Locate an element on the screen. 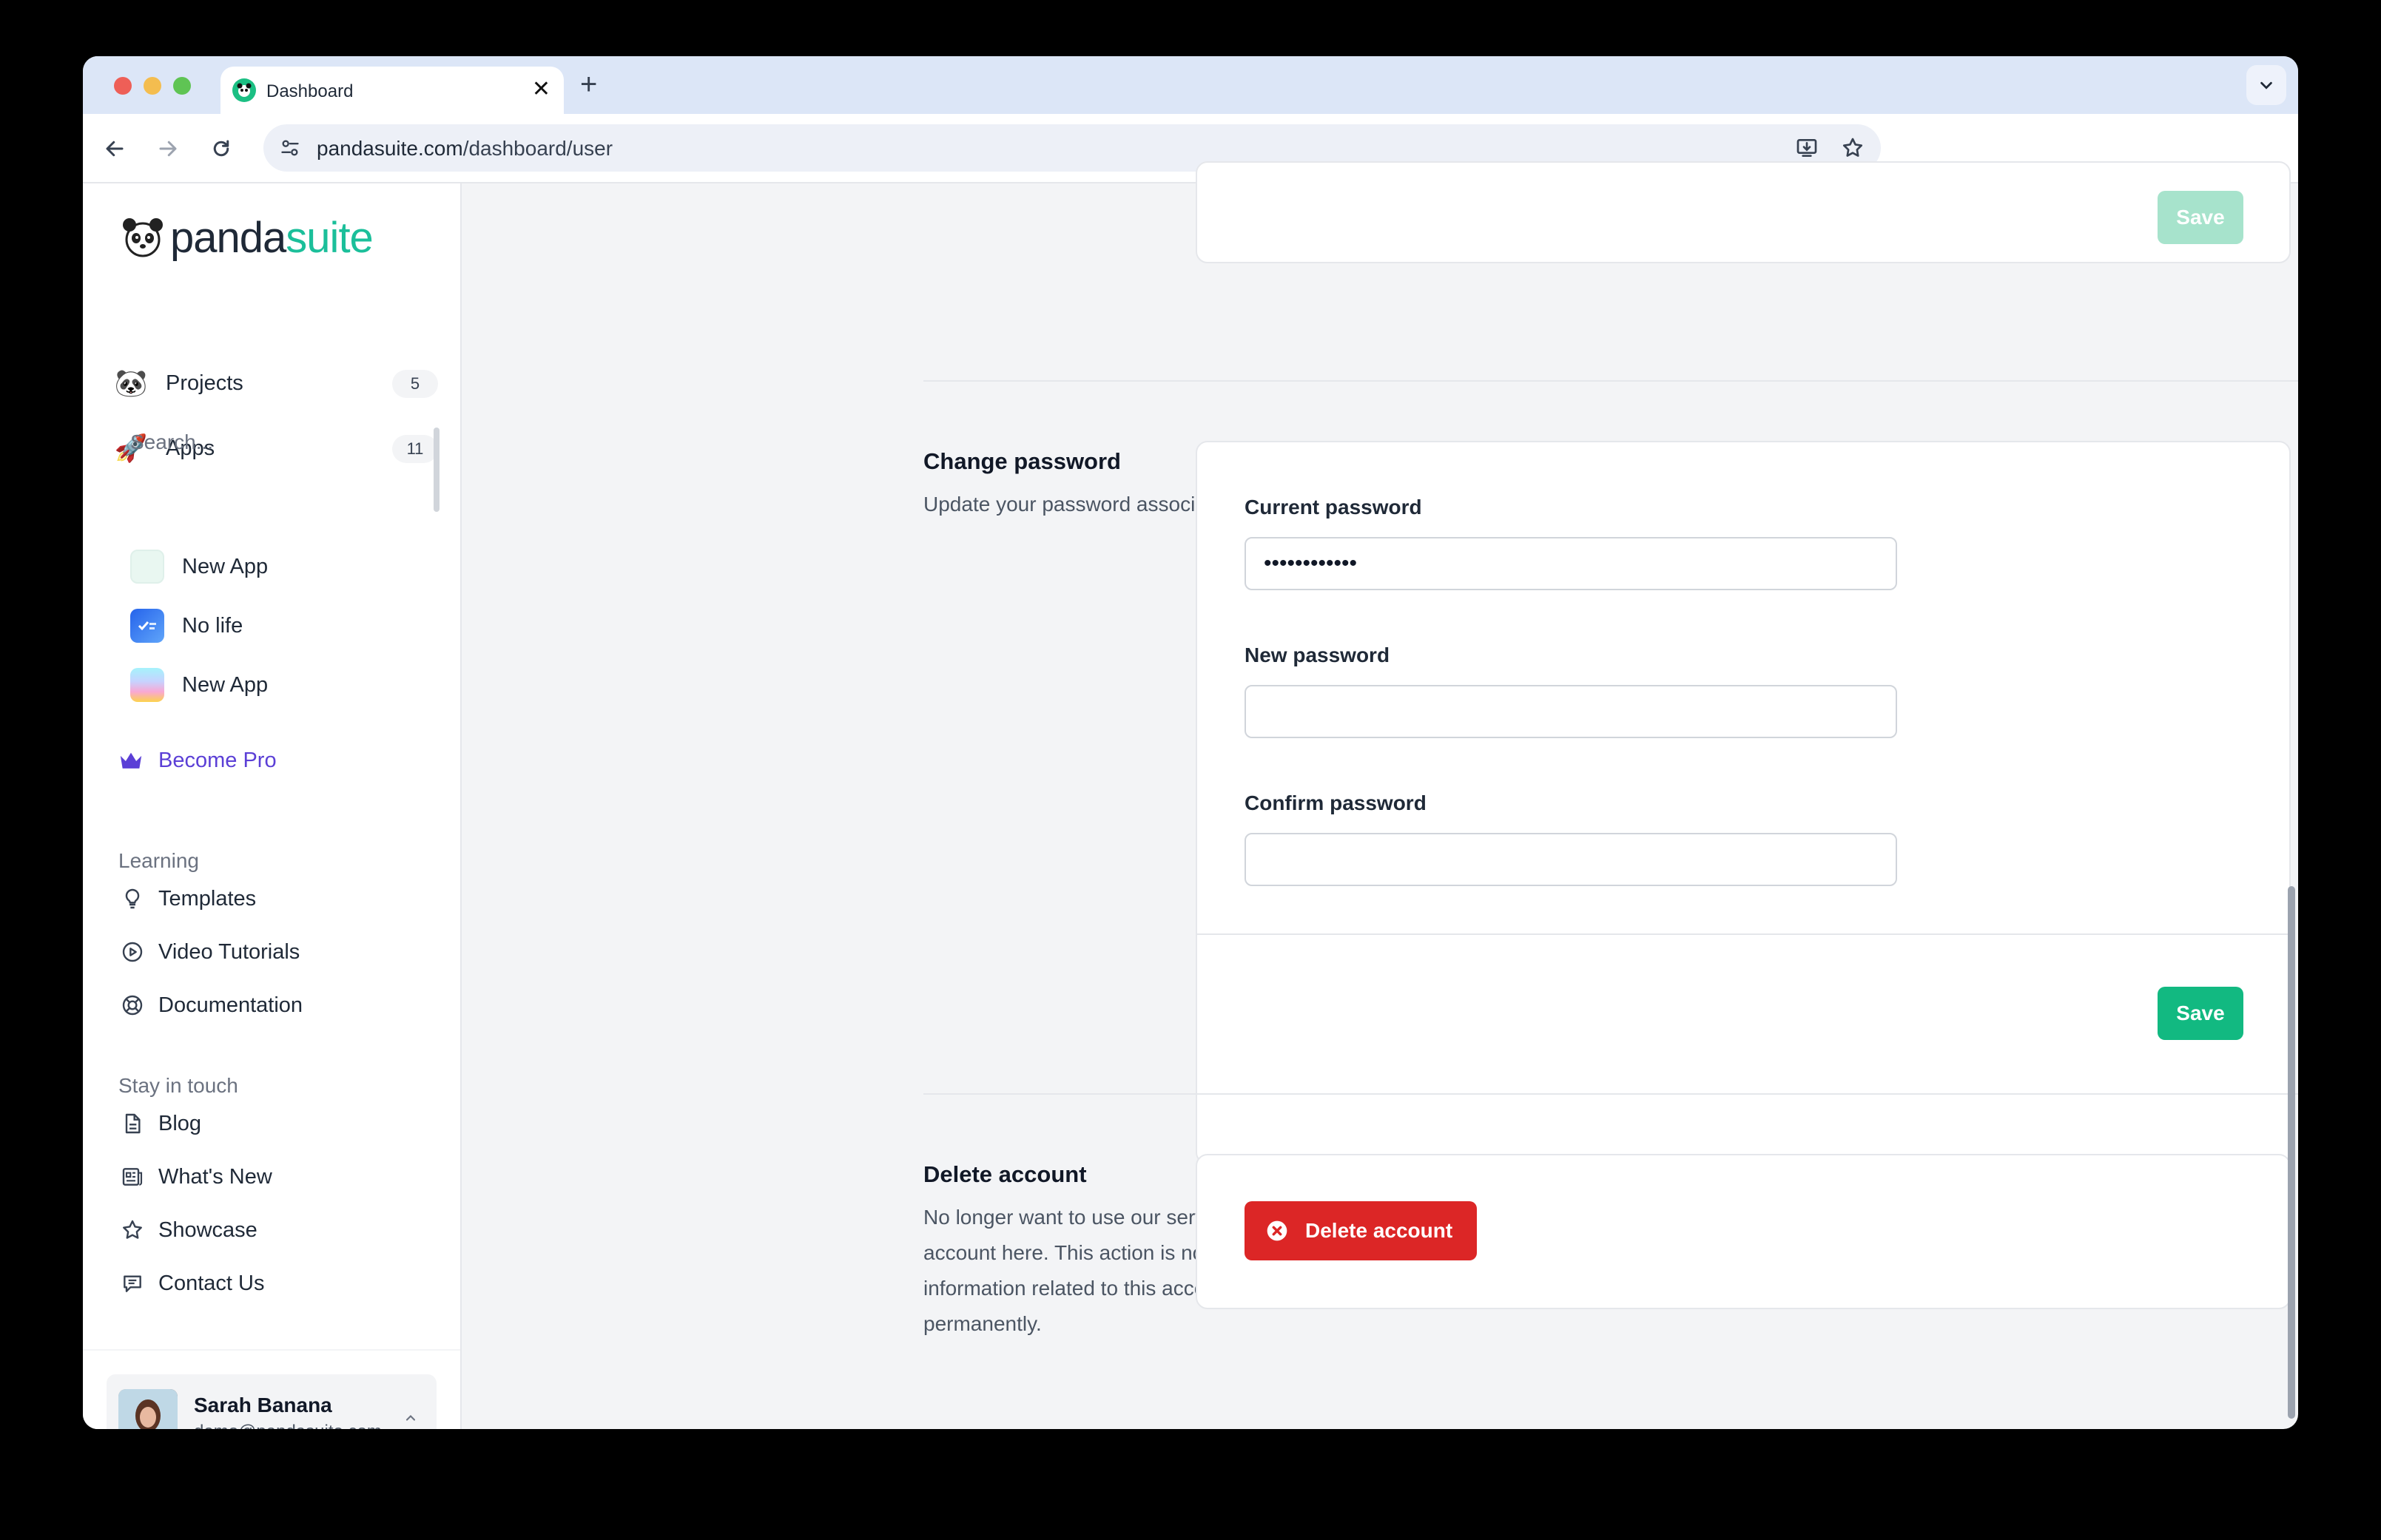  user-name: Sarah Banana is located at coordinates (263, 1405).